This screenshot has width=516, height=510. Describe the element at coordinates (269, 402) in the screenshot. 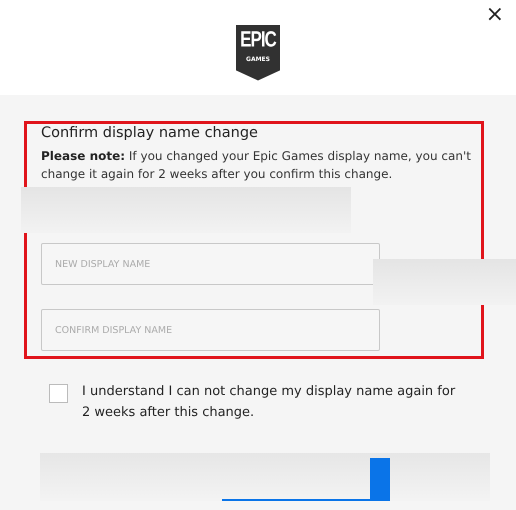

I see `checkbox-label: I understand I can not change my display name again for 2 weeks after this change.` at that location.